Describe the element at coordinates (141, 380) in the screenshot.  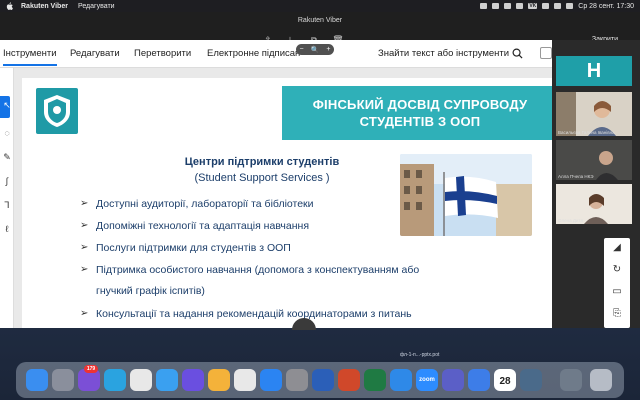
I see `chrome-icon` at that location.